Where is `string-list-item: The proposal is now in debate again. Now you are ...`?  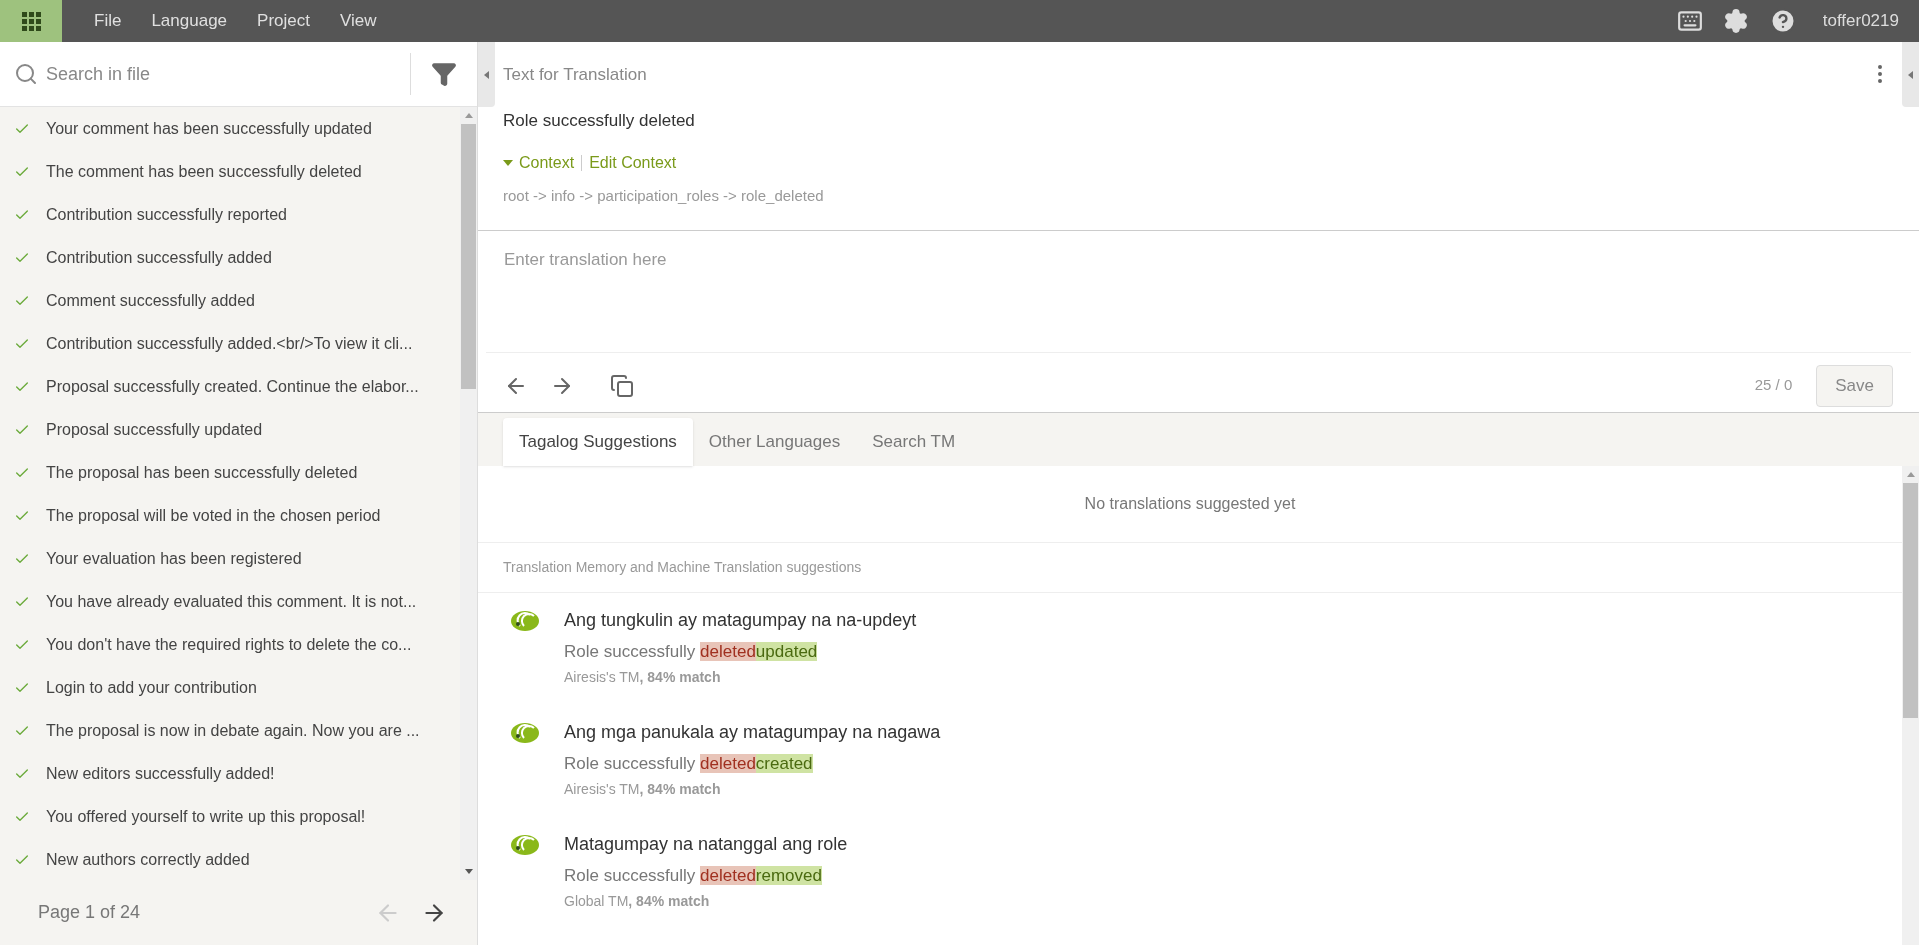 string-list-item: The proposal is now in debate again. Now you are ... is located at coordinates (230, 730).